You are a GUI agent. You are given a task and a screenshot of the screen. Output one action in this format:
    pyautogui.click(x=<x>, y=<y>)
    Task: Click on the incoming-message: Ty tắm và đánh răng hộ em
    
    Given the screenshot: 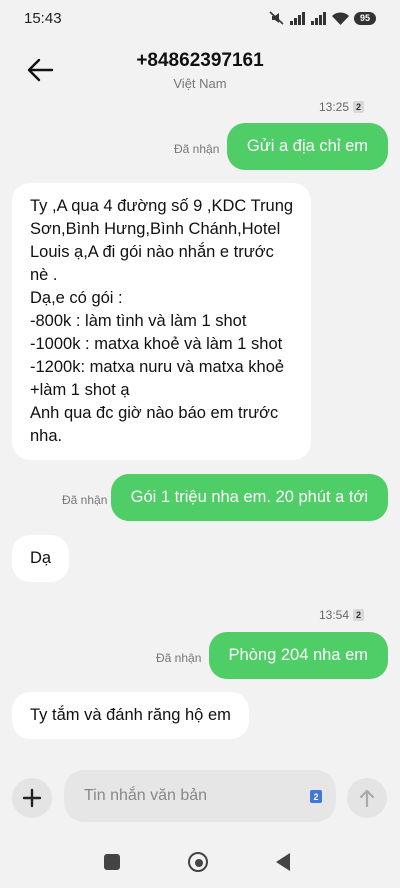 What is the action you would take?
    pyautogui.click(x=130, y=715)
    